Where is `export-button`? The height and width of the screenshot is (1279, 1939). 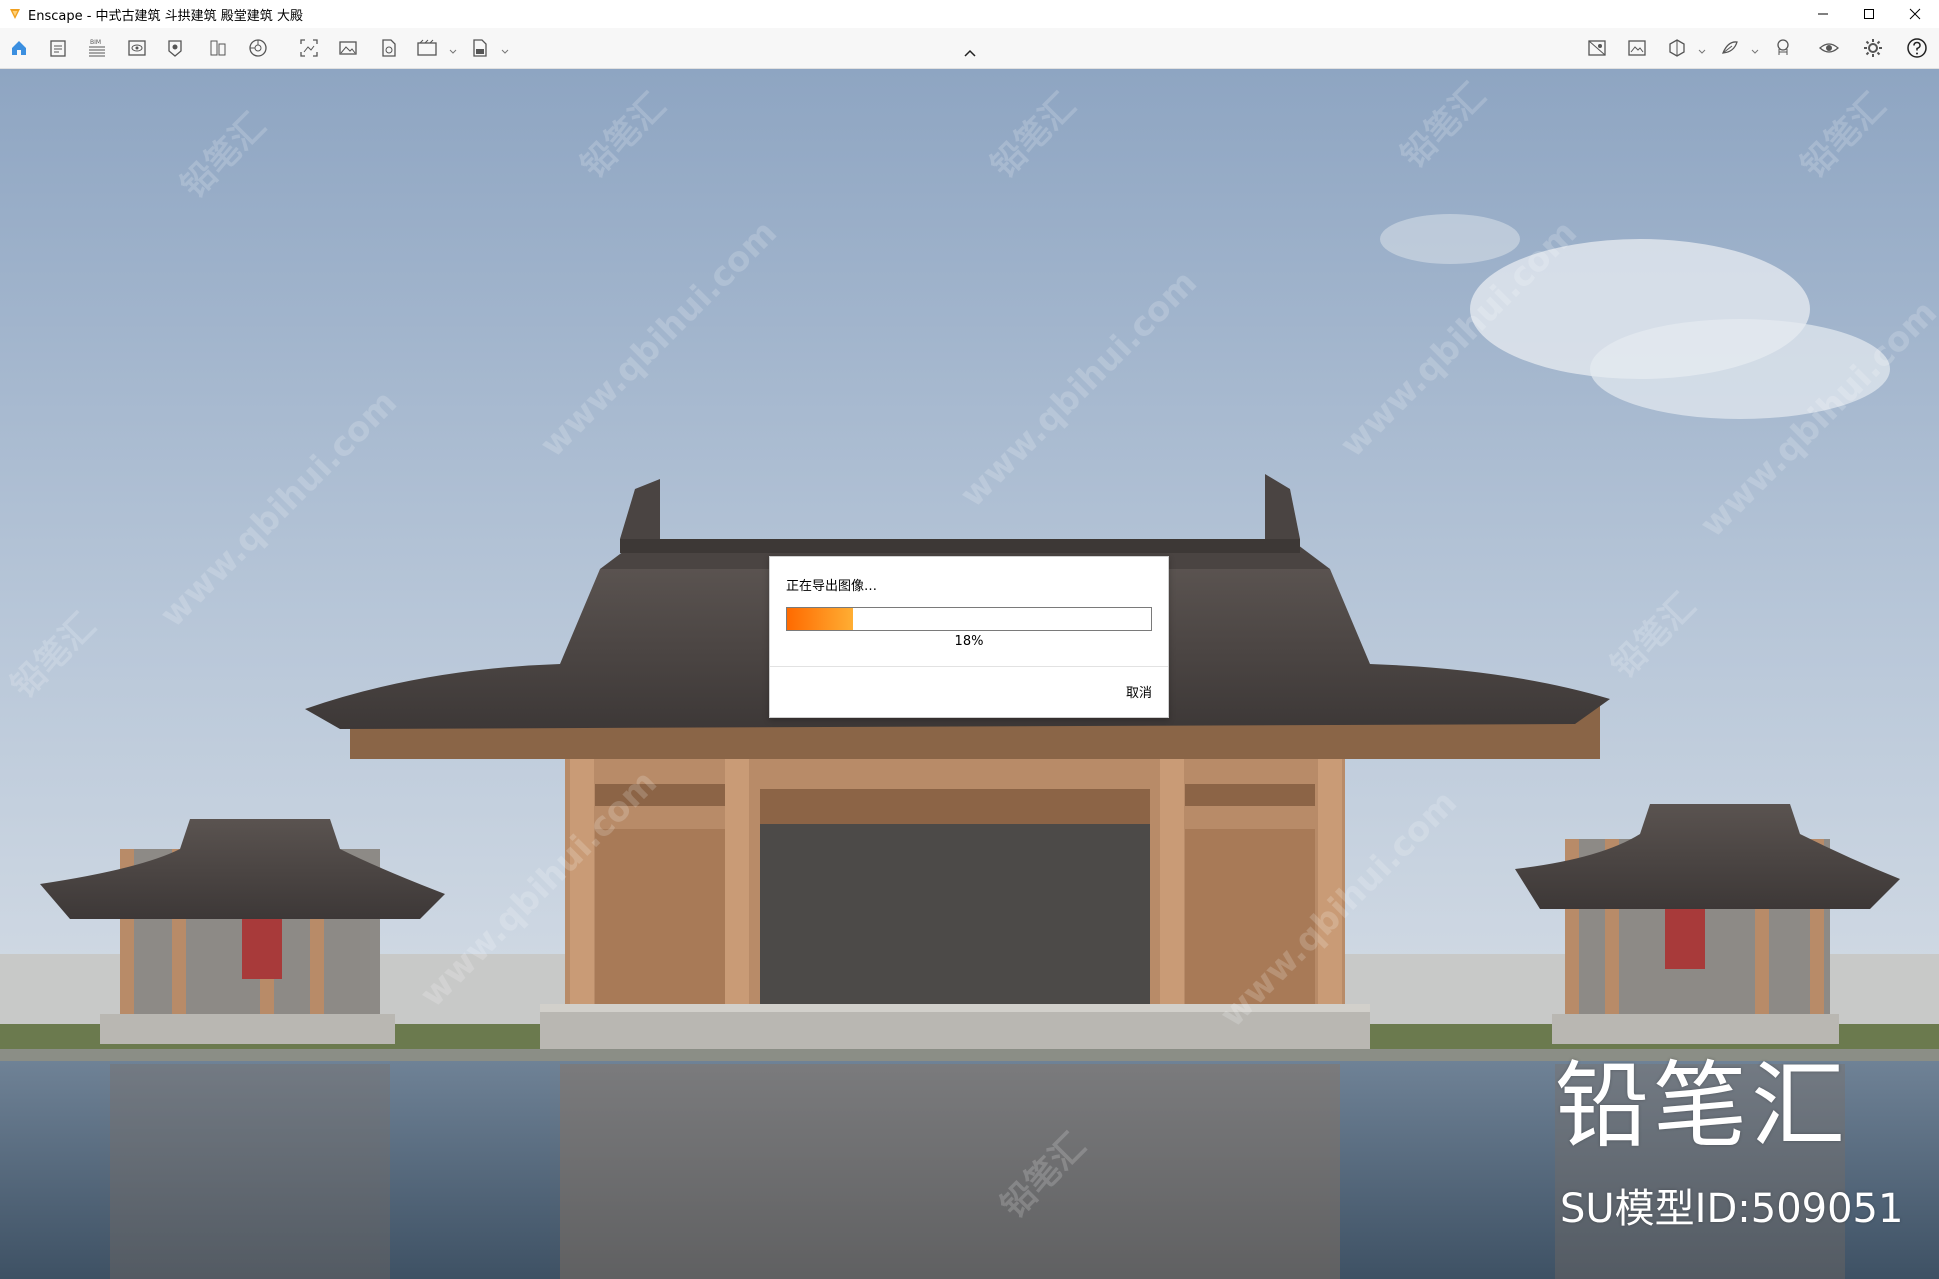 export-button is located at coordinates (479, 48).